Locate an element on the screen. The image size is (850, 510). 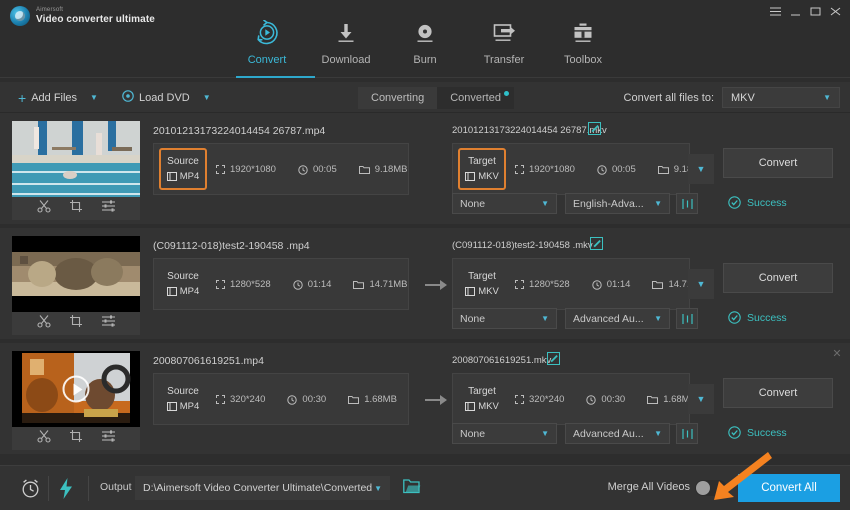
open-folder-icon is located at coordinates (412, 488).